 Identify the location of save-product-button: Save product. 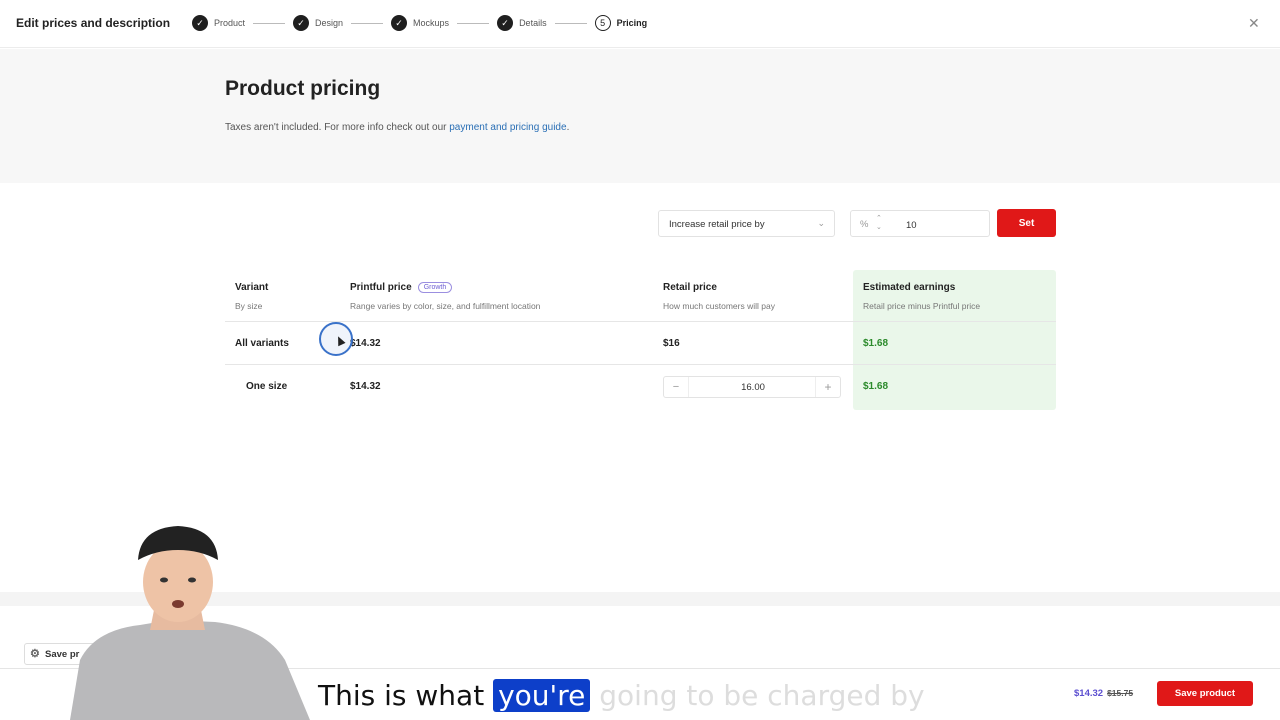
(1205, 693).